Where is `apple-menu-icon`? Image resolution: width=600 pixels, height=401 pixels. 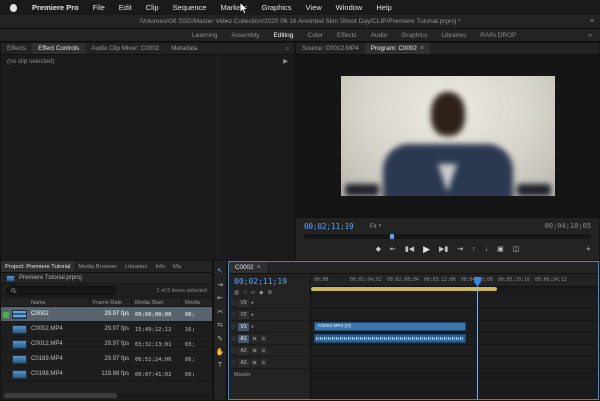 apple-menu-icon is located at coordinates (13, 7).